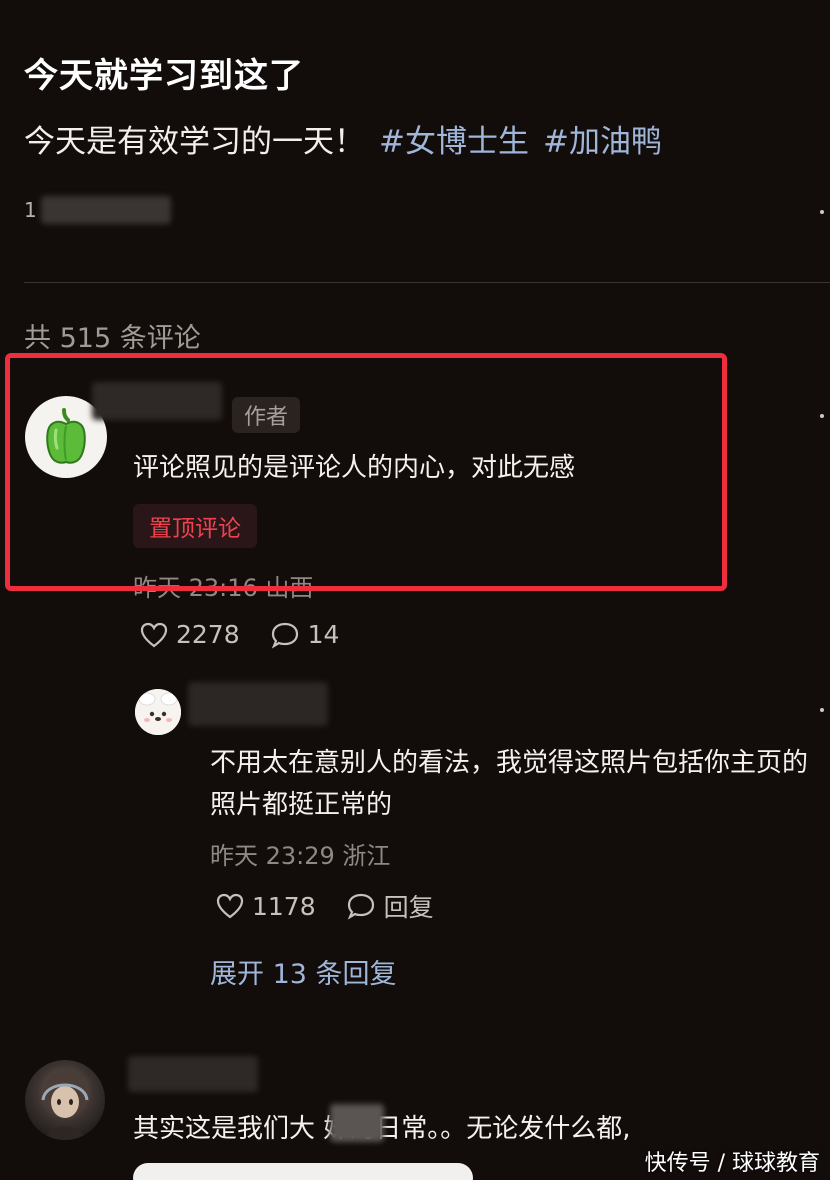  What do you see at coordinates (208, 634) in the screenshot?
I see `like-count: 2278` at bounding box center [208, 634].